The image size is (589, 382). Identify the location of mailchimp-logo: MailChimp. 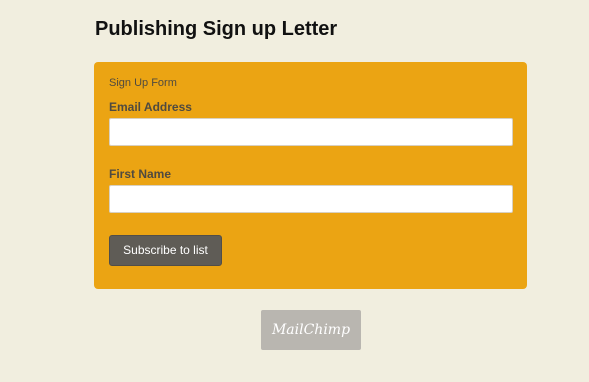
(311, 330).